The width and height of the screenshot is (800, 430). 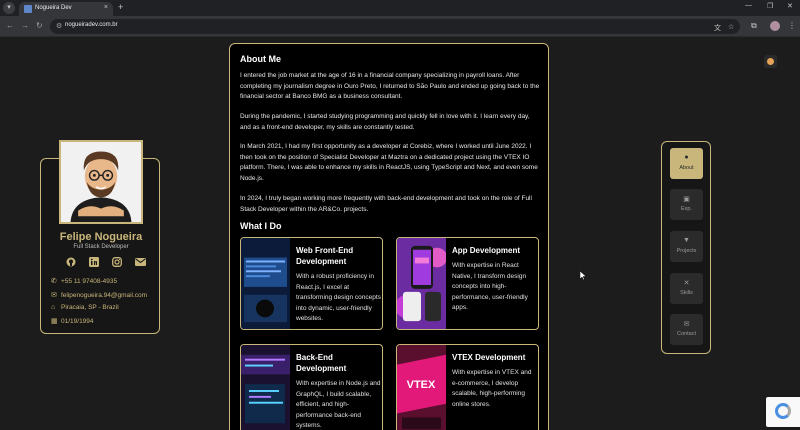 I want to click on what-i-do-title: What I Do, so click(x=261, y=226).